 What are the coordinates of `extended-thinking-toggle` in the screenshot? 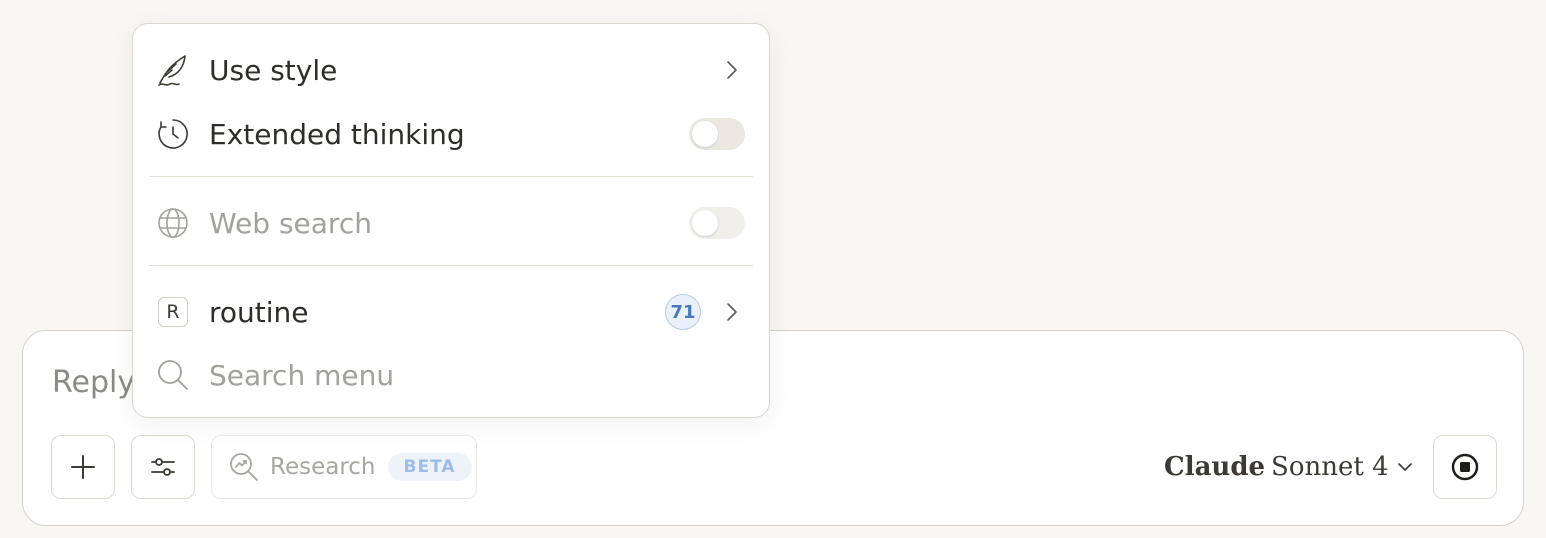 It's located at (717, 134).